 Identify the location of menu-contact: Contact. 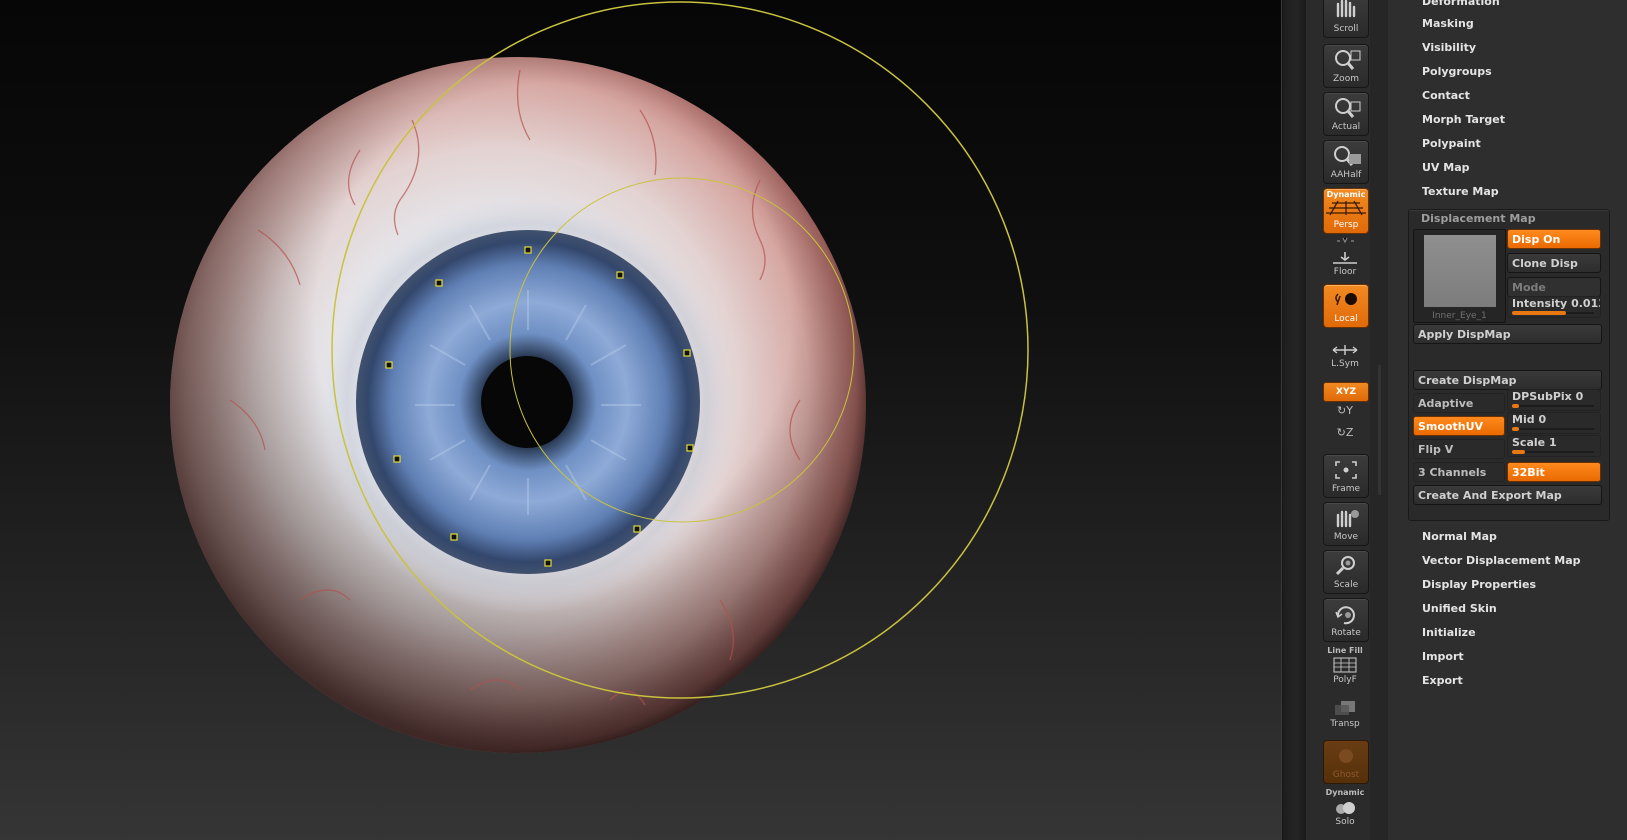
(1446, 96).